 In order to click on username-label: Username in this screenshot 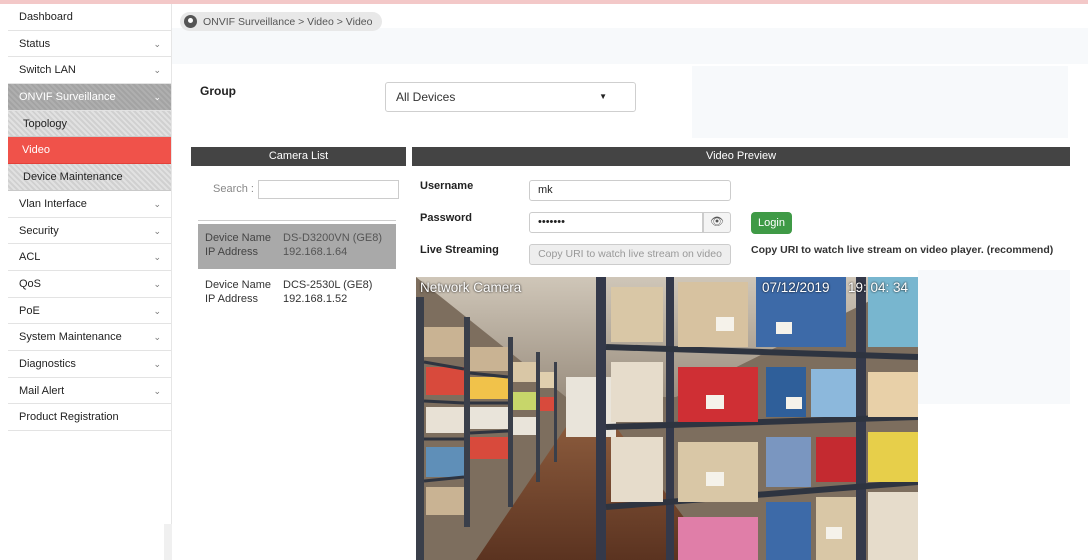, I will do `click(447, 186)`.